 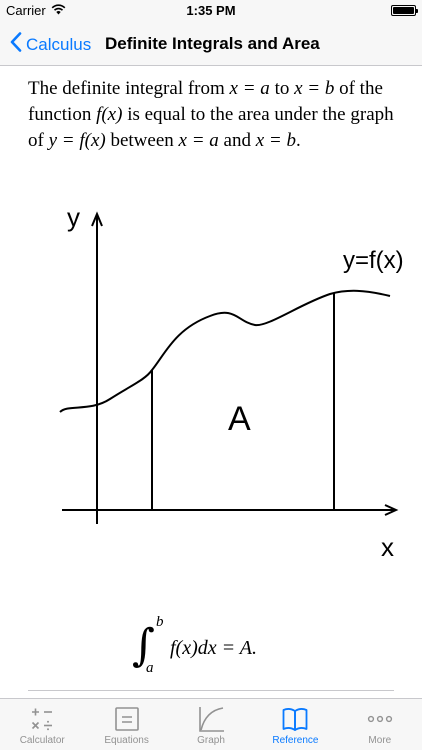 I want to click on area-label: A, so click(x=239, y=419).